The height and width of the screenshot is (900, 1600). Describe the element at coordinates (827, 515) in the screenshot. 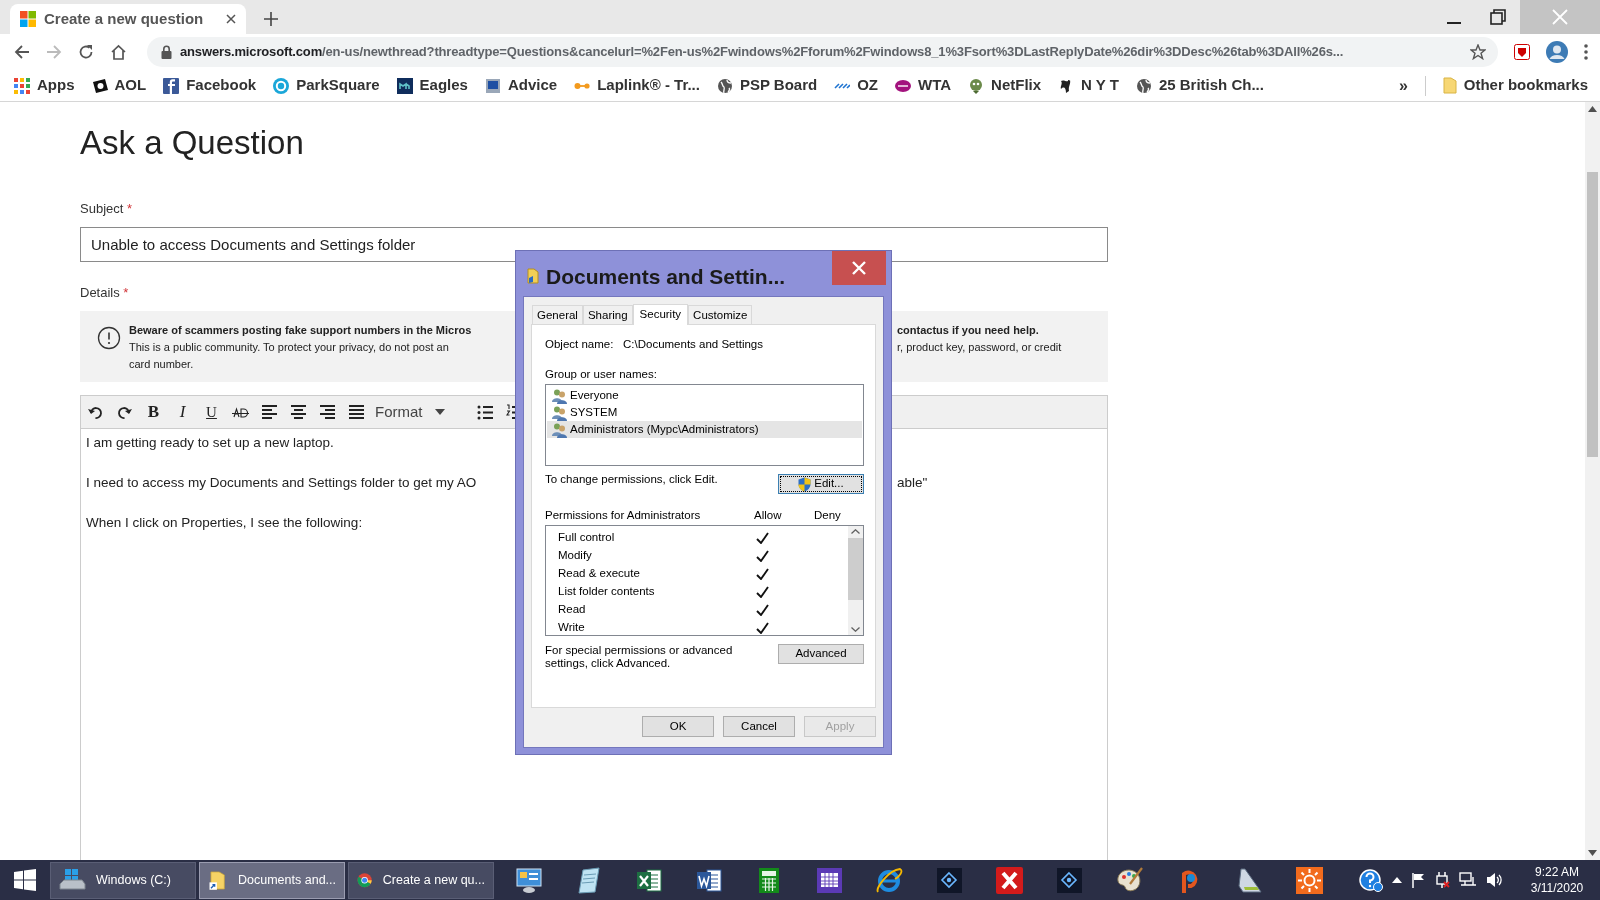

I see `column-header: Deny` at that location.